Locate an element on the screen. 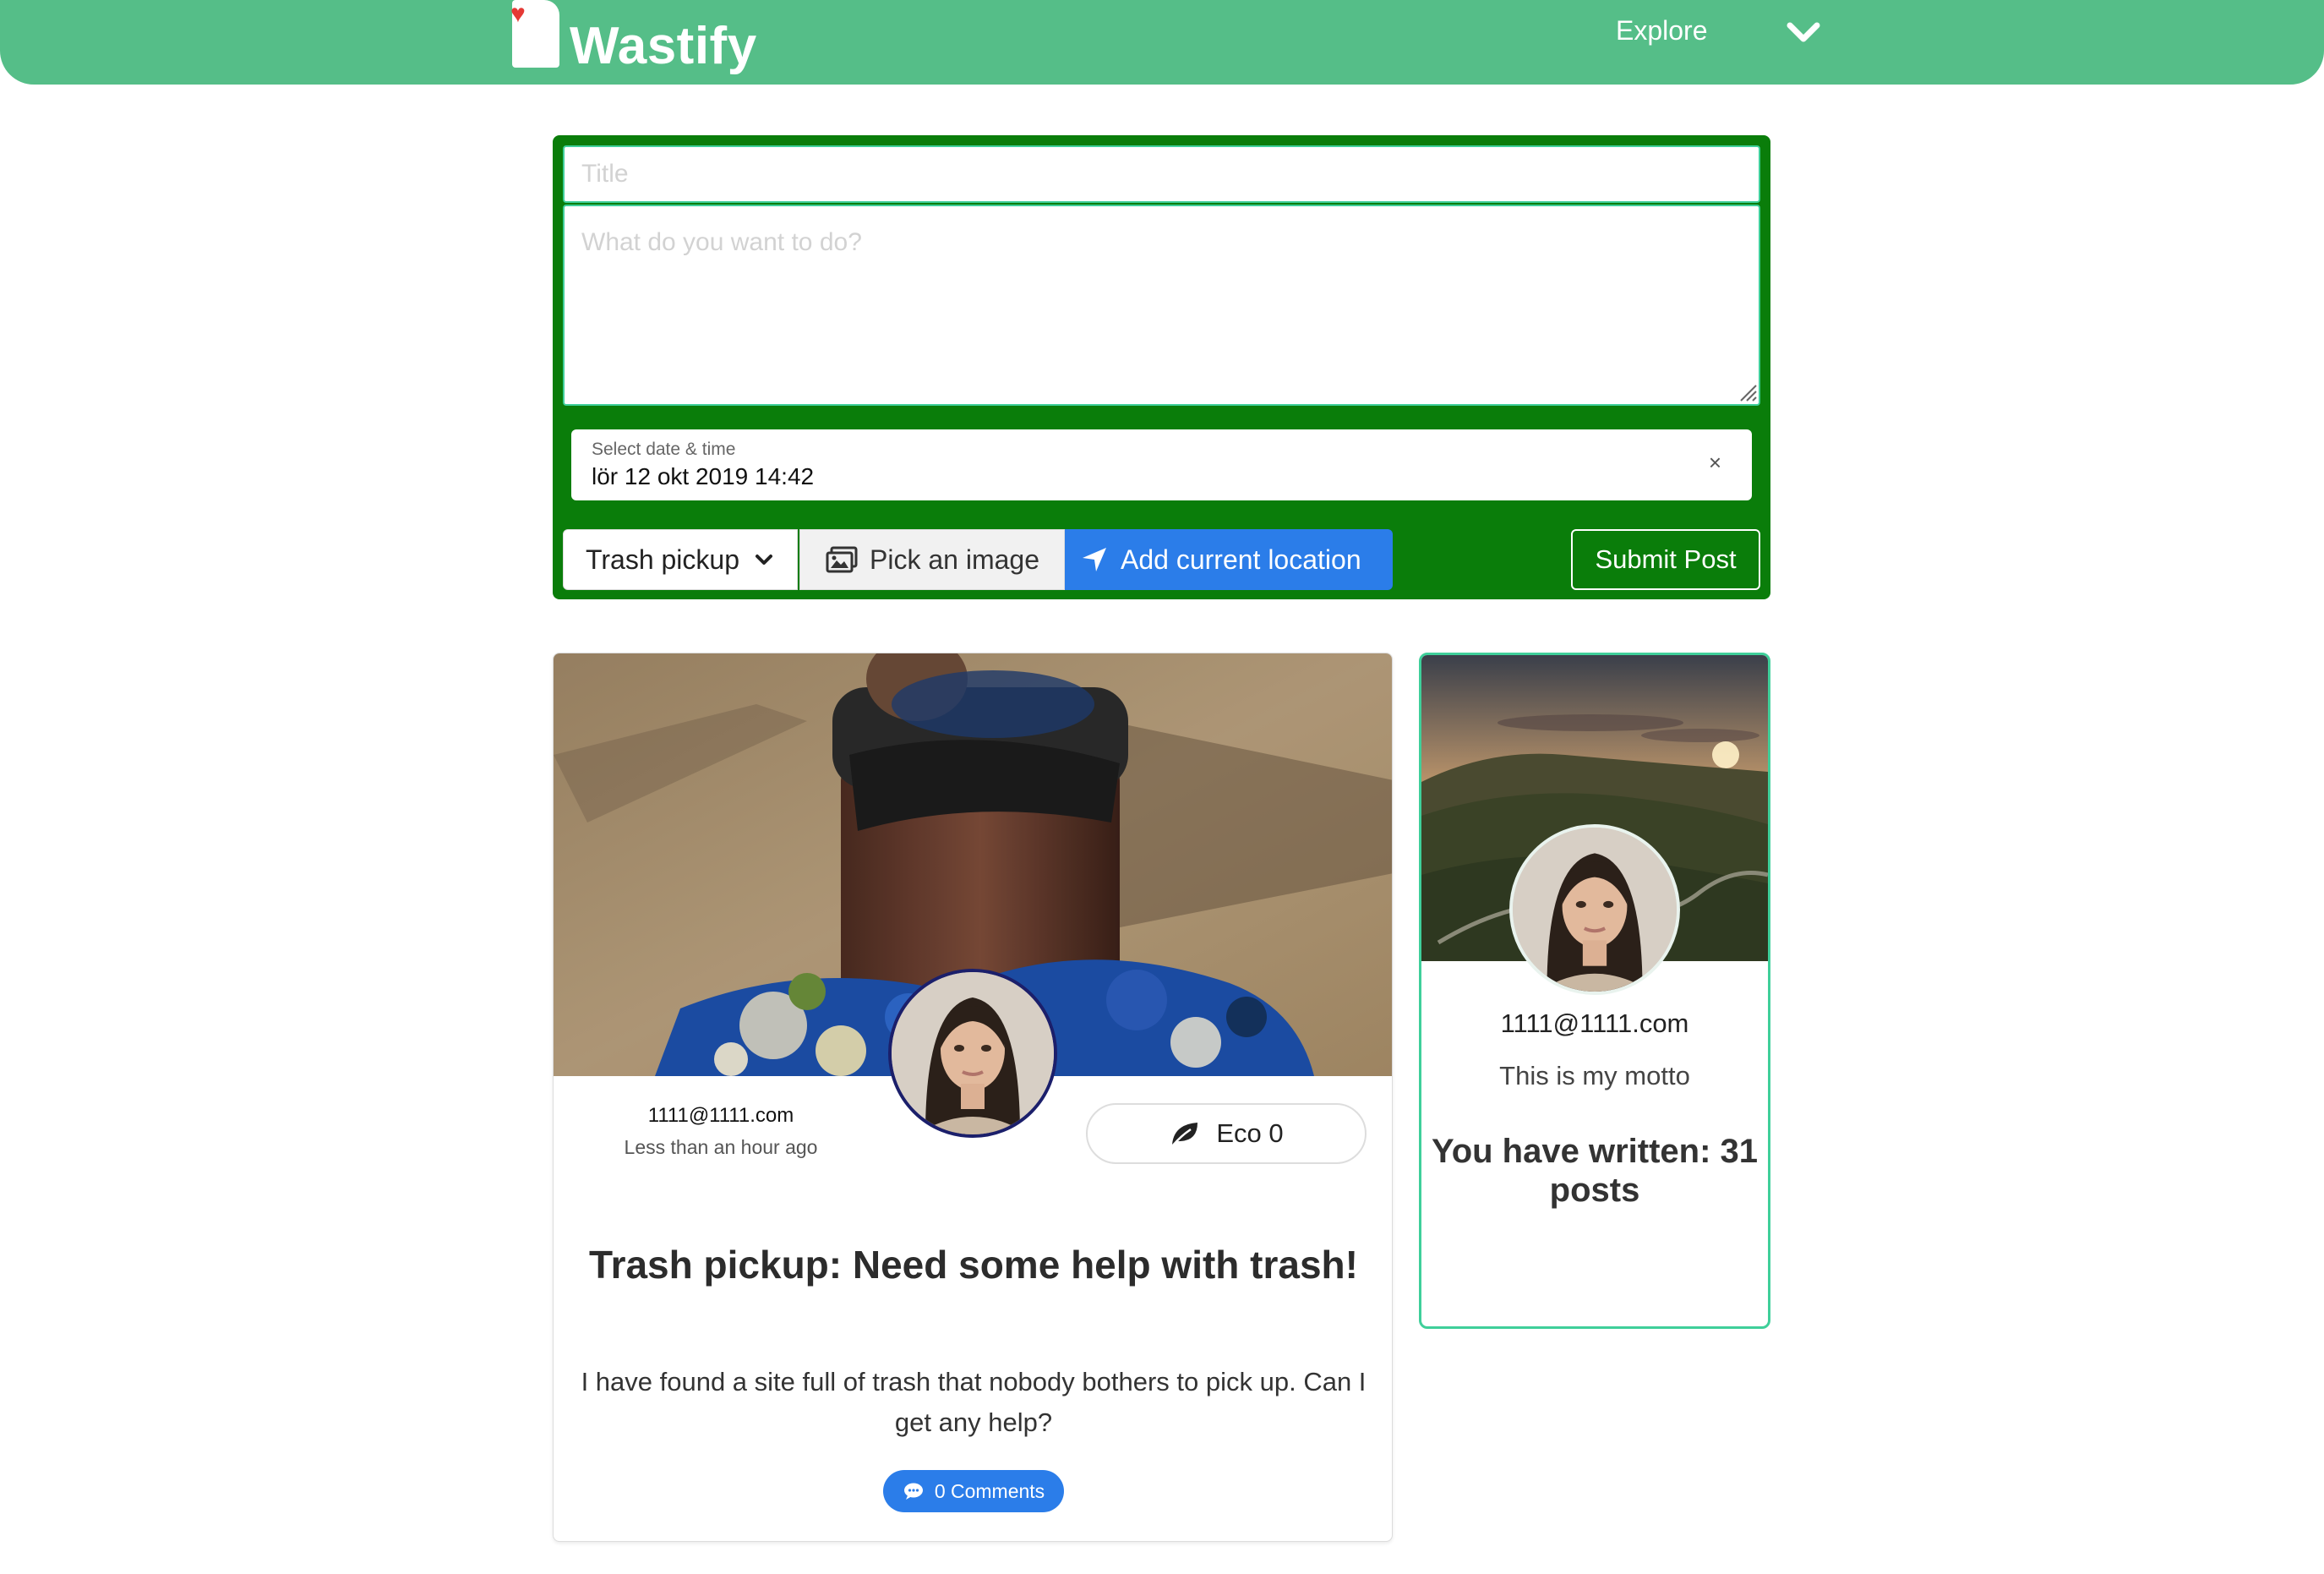  profile-email: 1111@1111.com is located at coordinates (1594, 1023).